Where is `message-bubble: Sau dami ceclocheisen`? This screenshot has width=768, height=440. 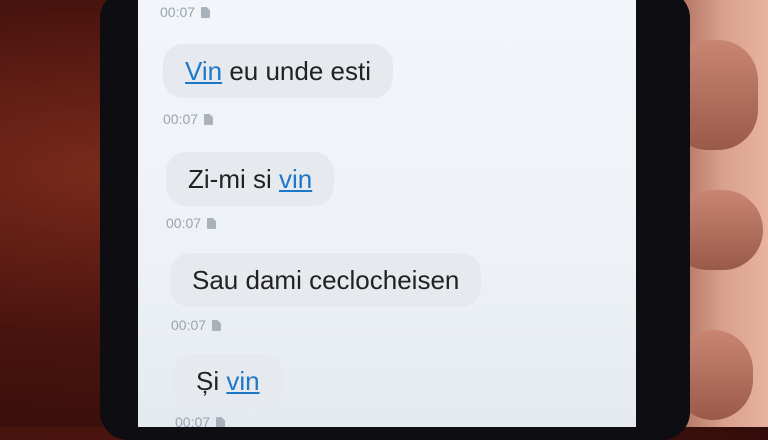 message-bubble: Sau dami ceclocheisen is located at coordinates (326, 280).